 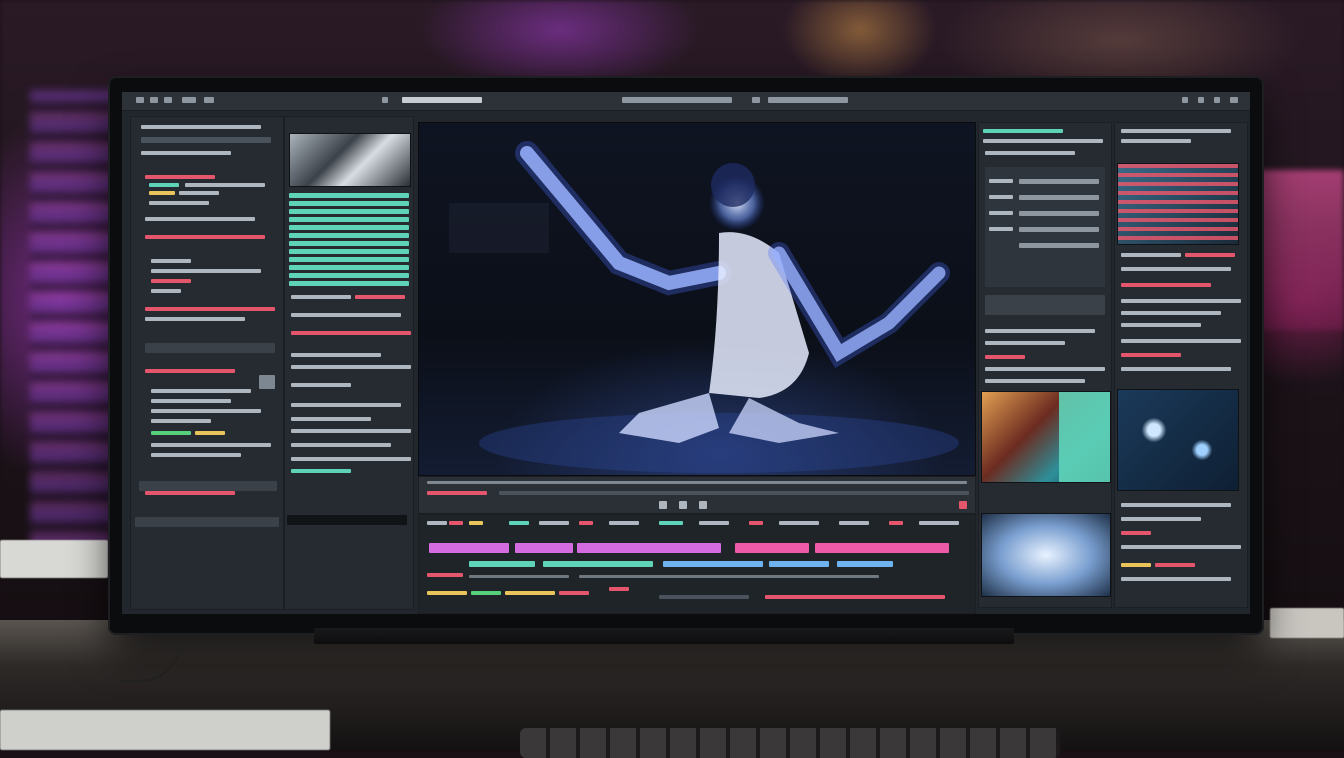 I want to click on menu-bar, so click(x=686, y=101).